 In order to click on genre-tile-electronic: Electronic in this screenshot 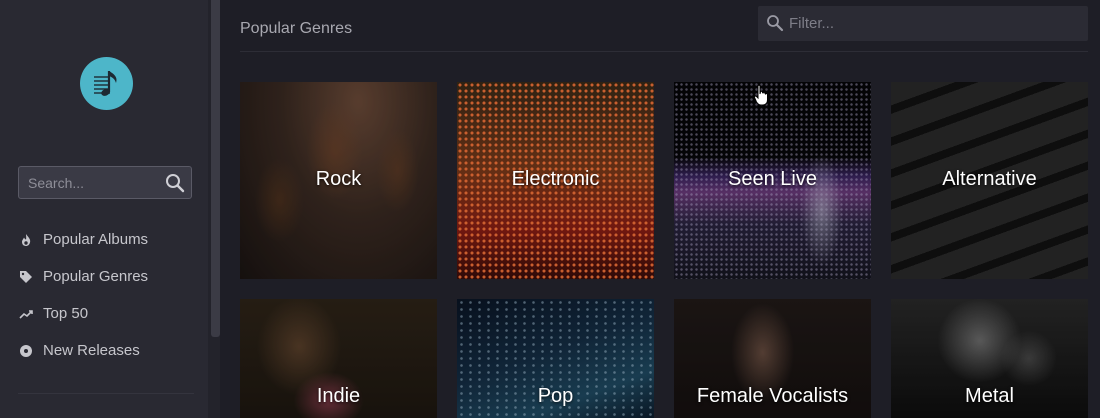, I will do `click(555, 180)`.